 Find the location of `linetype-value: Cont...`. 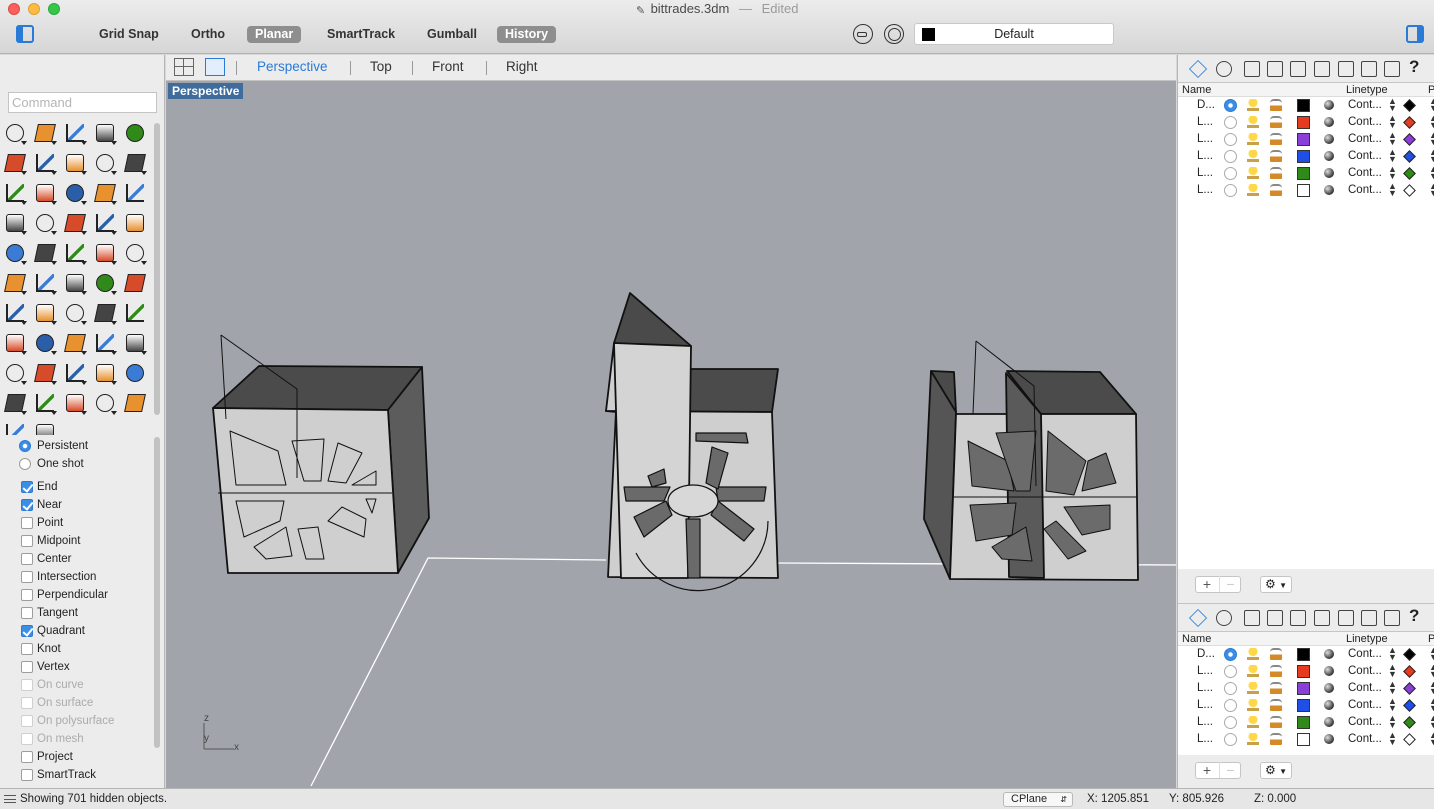

linetype-value: Cont... is located at coordinates (1365, 190).